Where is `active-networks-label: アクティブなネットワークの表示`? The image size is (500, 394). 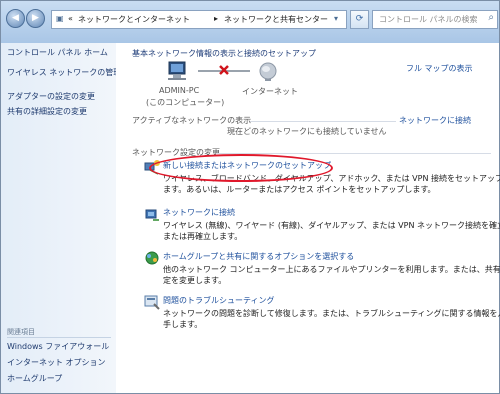 active-networks-label: アクティブなネットワークの表示 is located at coordinates (192, 120).